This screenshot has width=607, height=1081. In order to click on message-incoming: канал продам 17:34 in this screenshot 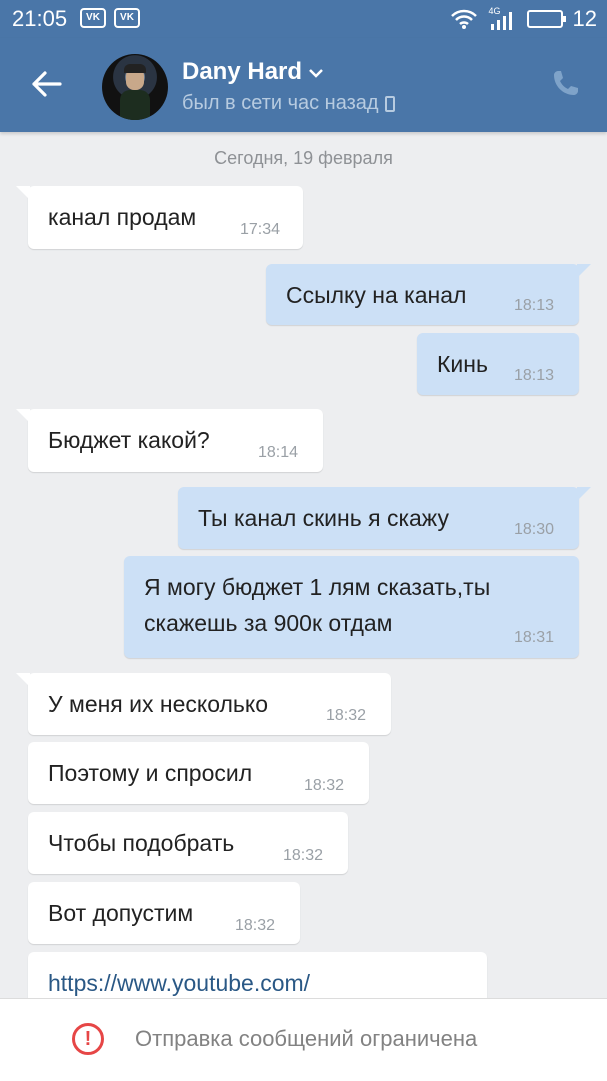, I will do `click(159, 217)`.